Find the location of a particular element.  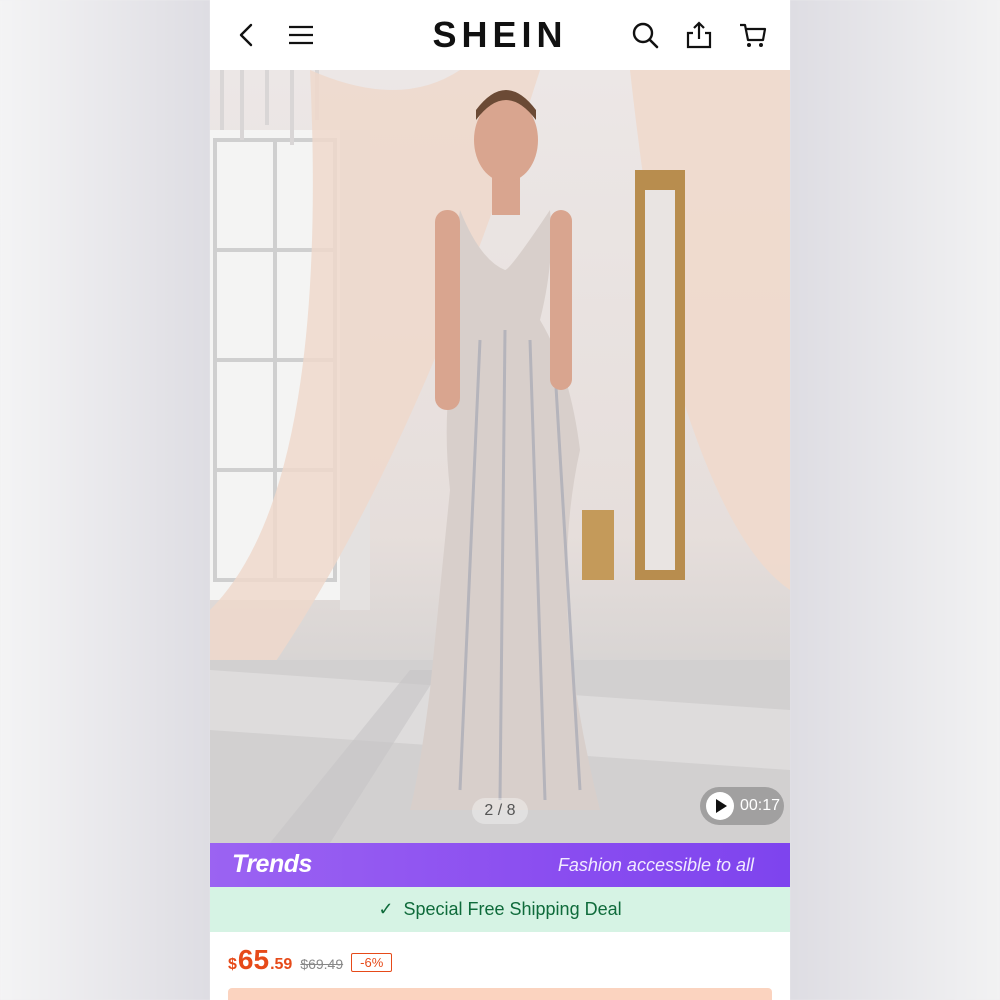

trends-tagline: Fashion accessible to all is located at coordinates (655, 865).